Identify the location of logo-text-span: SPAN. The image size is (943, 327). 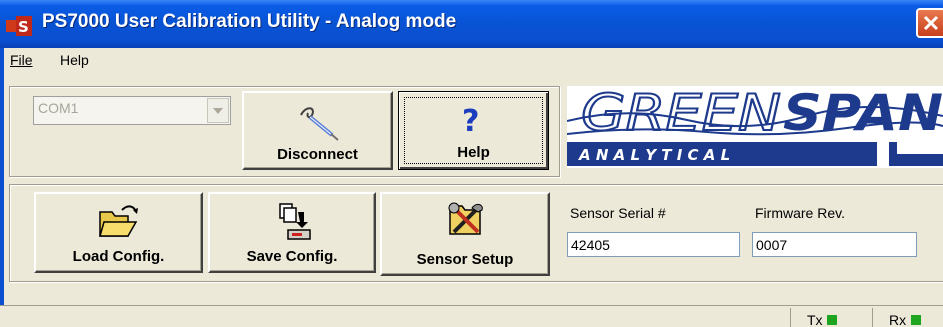
(863, 114).